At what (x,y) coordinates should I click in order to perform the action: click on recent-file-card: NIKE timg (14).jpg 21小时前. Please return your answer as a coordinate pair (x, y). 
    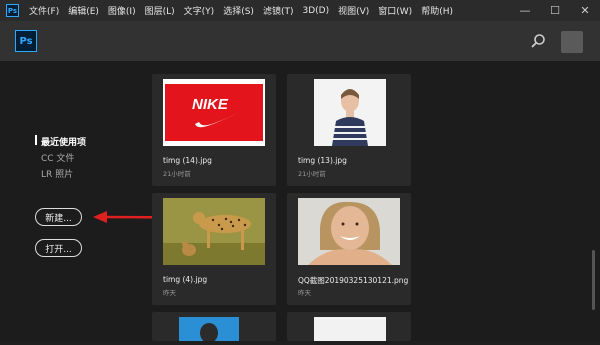
    Looking at the image, I should click on (214, 130).